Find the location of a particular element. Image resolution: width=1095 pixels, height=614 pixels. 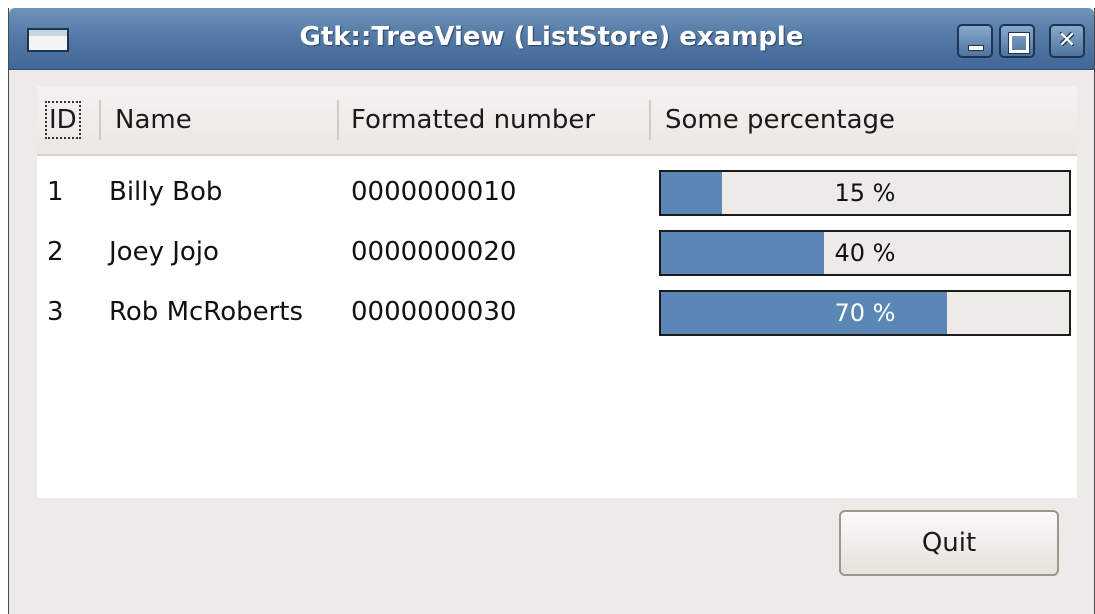

minimize-icon is located at coordinates (975, 41).